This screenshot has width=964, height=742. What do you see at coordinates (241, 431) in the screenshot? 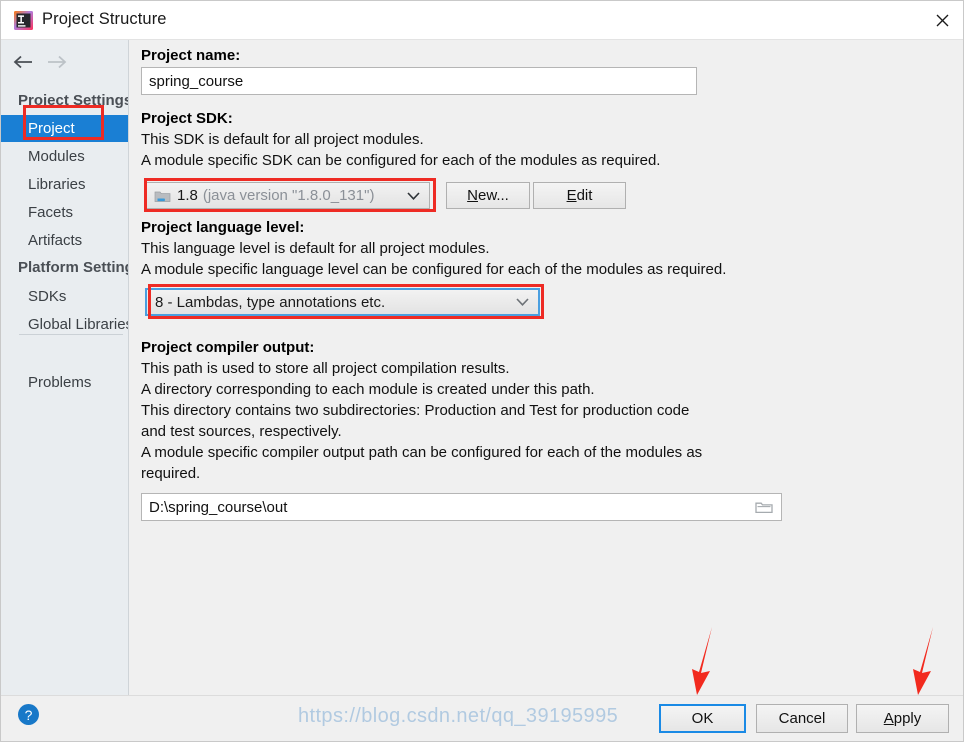
I see `compiler-output-description-line-4: and test sources, respectively.` at bounding box center [241, 431].